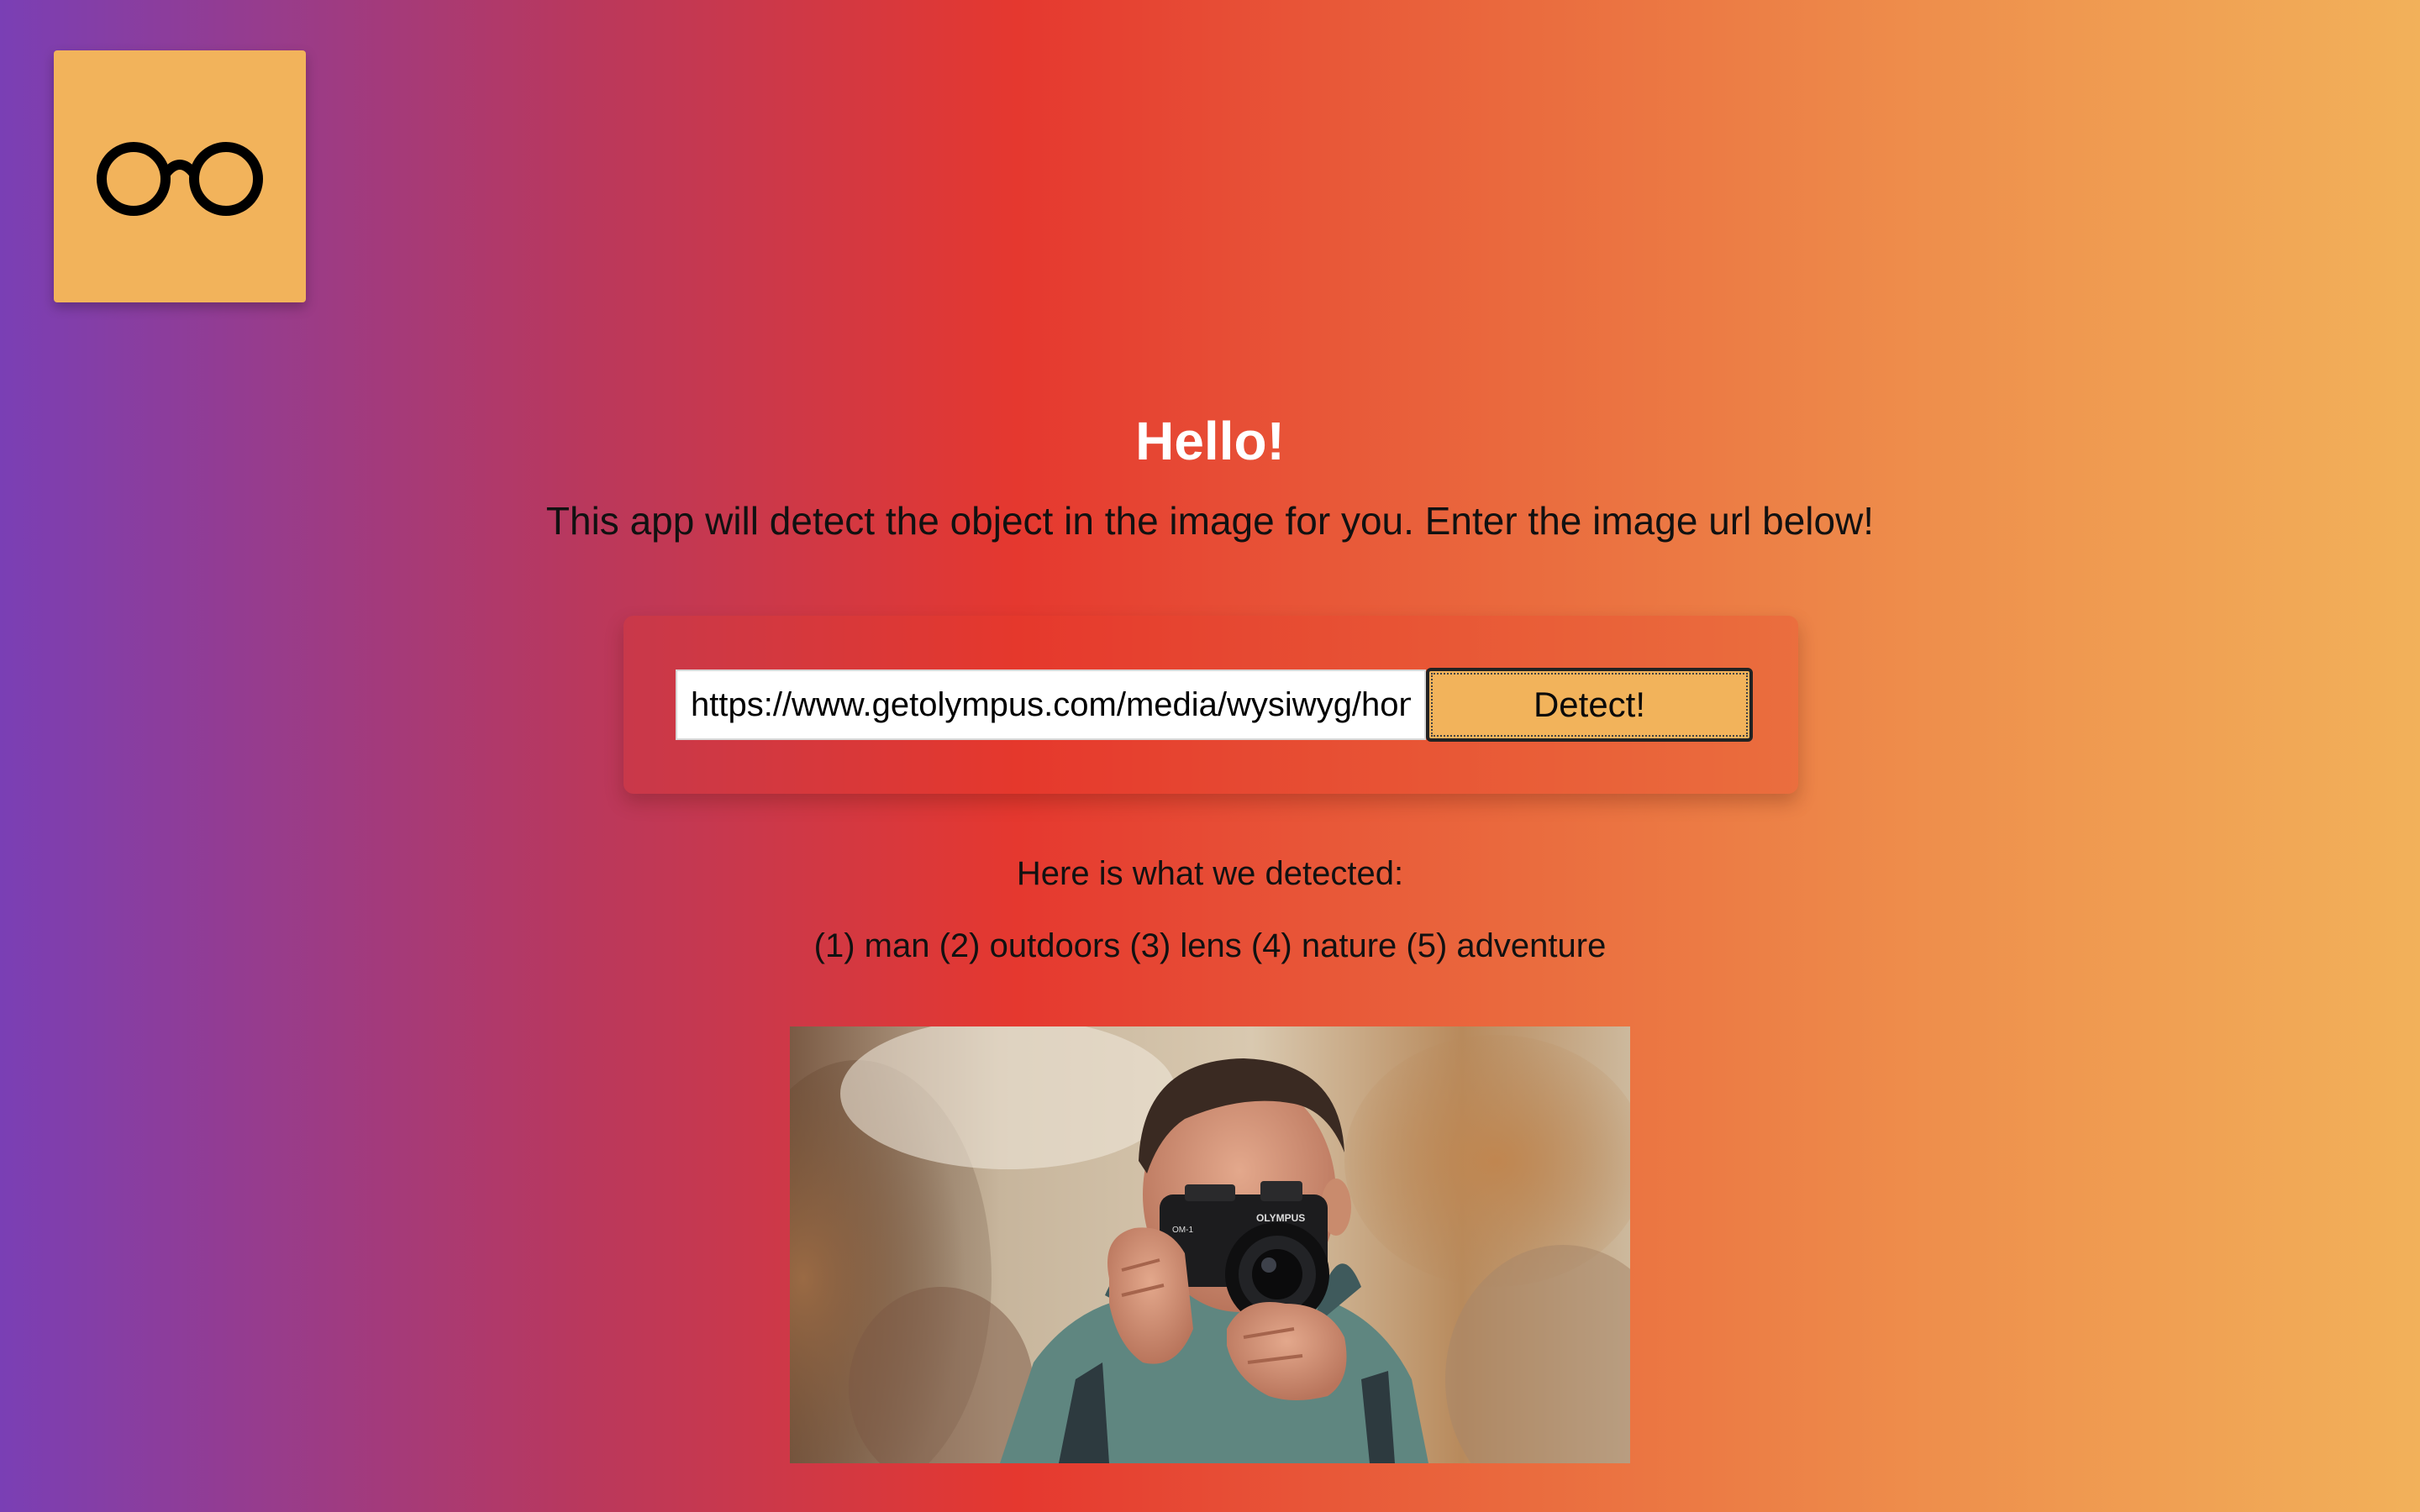 This screenshot has width=2420, height=1512. I want to click on url-form-card: Detect!, so click(1210, 705).